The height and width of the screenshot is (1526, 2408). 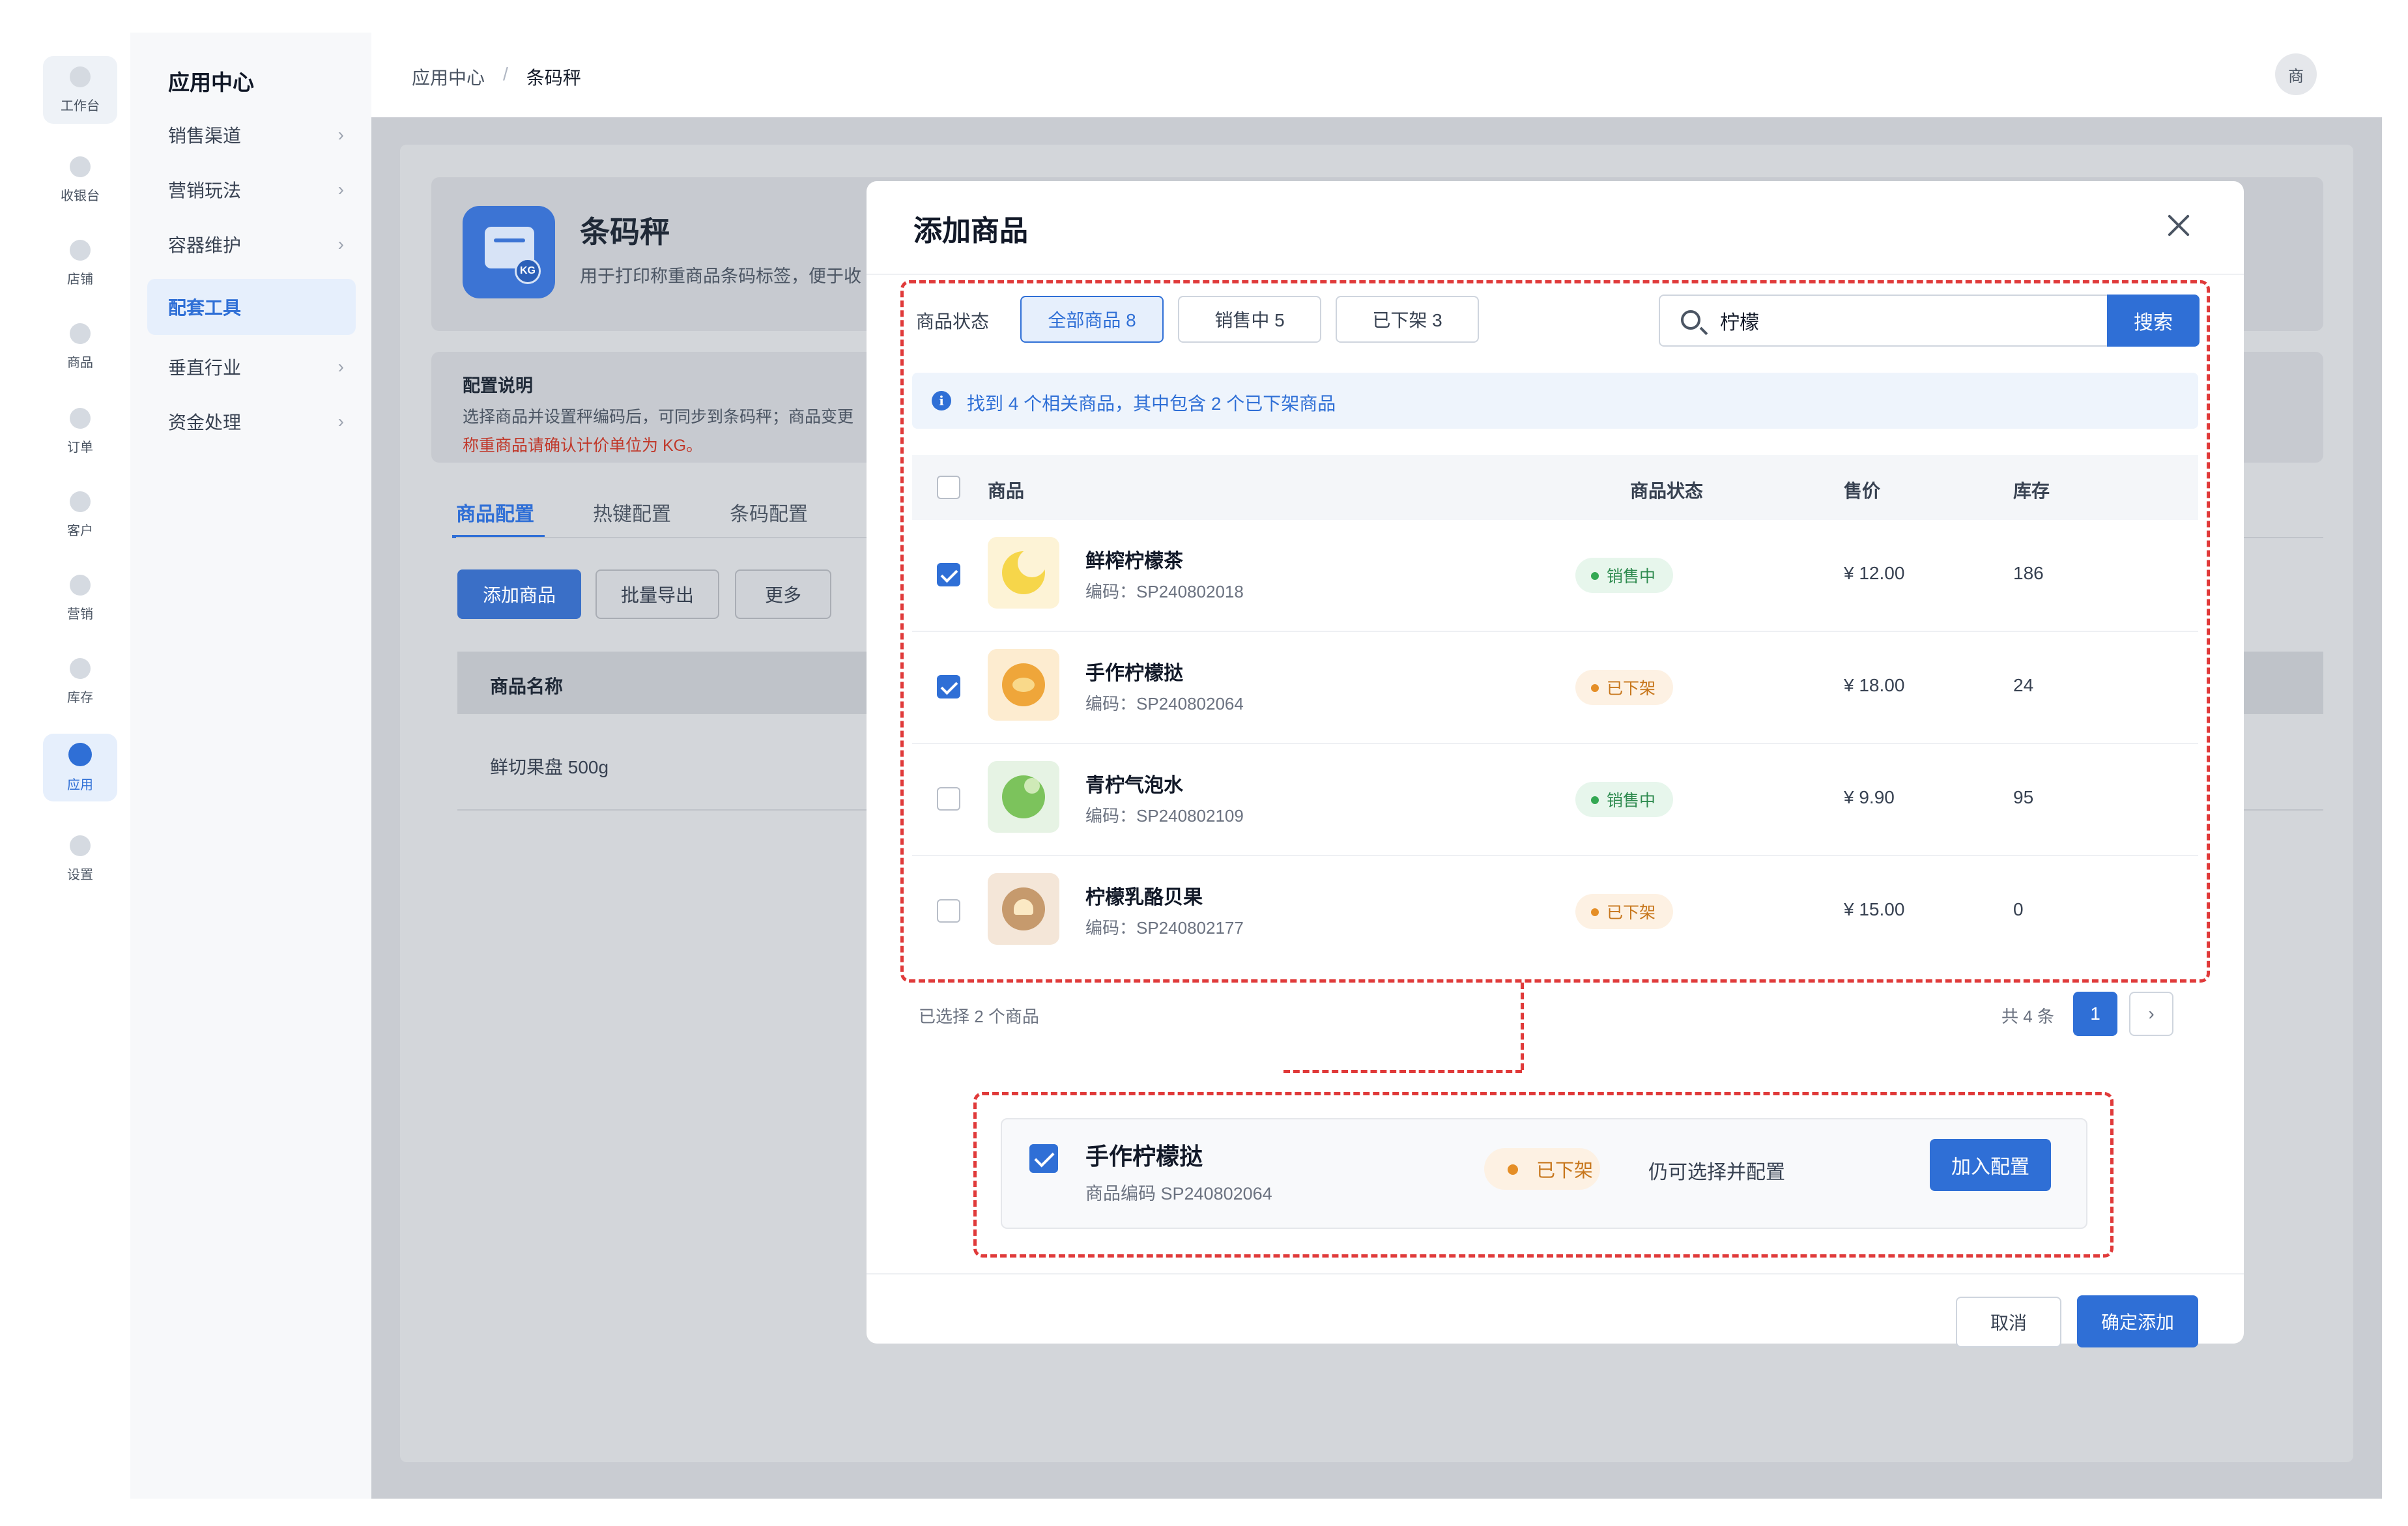 I want to click on avatar: 商, so click(x=2296, y=74).